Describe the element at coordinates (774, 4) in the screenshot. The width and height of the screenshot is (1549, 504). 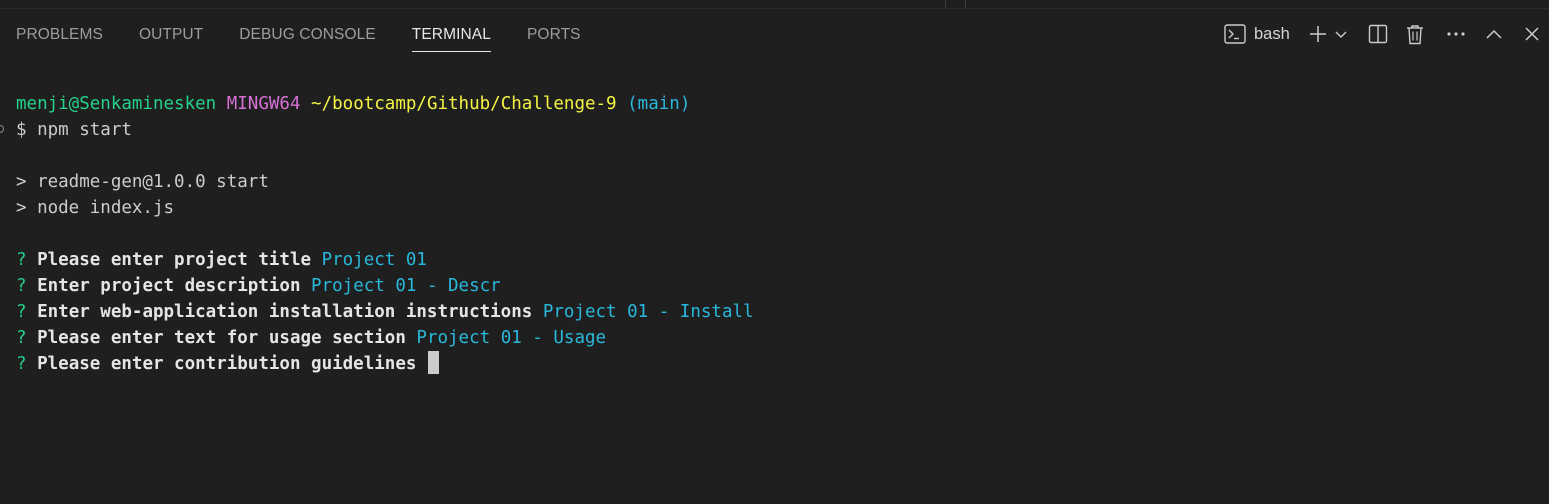
I see `editor-bottom-edge` at that location.